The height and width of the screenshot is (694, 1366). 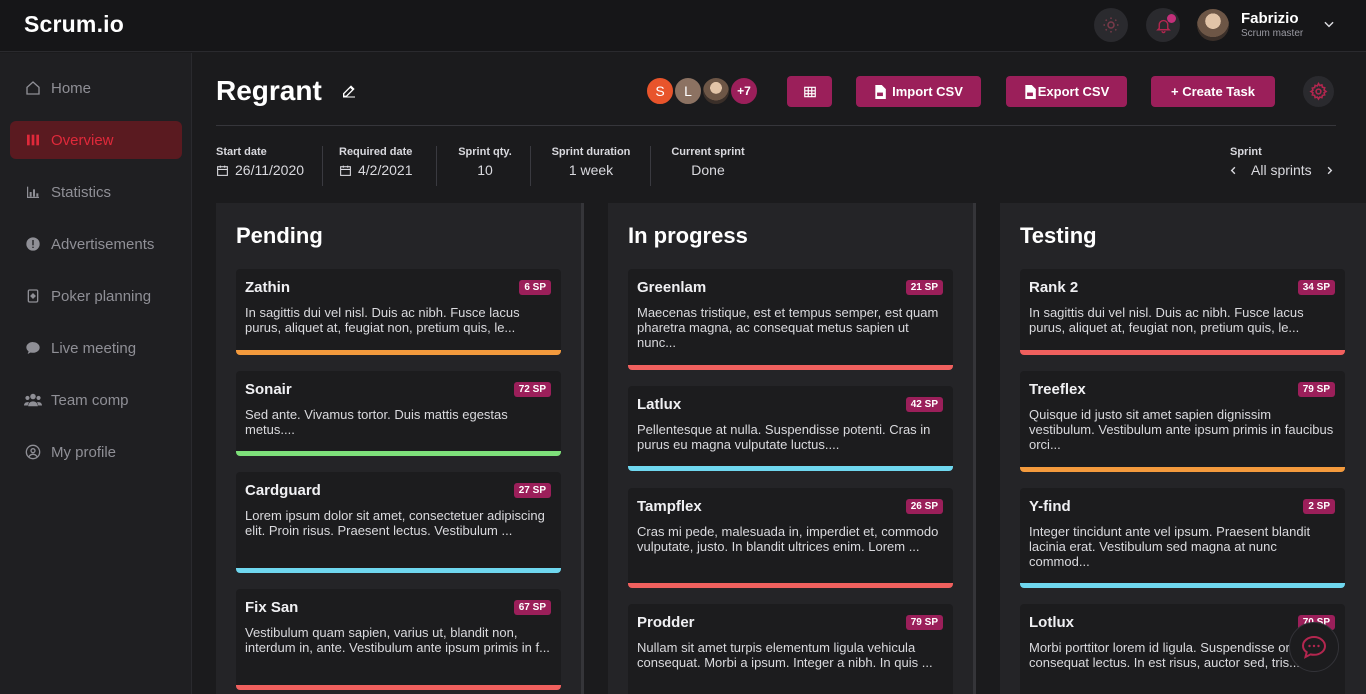 I want to click on calendar-icon, so click(x=345, y=170).